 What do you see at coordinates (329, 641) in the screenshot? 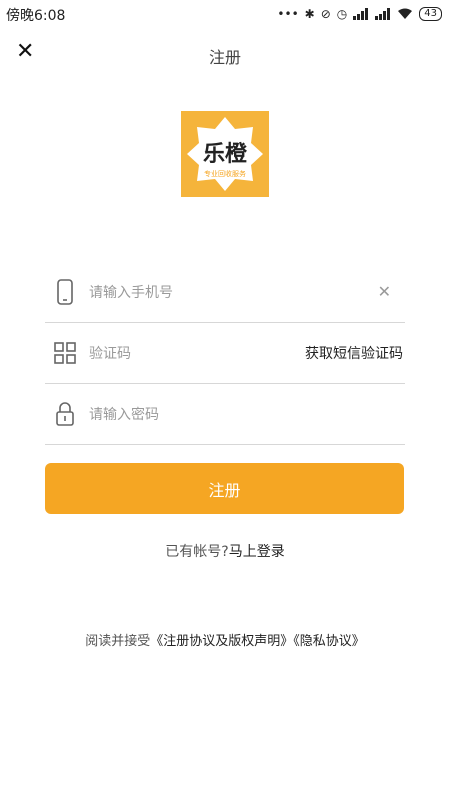
I see `privacy-link: 《隐私协议》` at bounding box center [329, 641].